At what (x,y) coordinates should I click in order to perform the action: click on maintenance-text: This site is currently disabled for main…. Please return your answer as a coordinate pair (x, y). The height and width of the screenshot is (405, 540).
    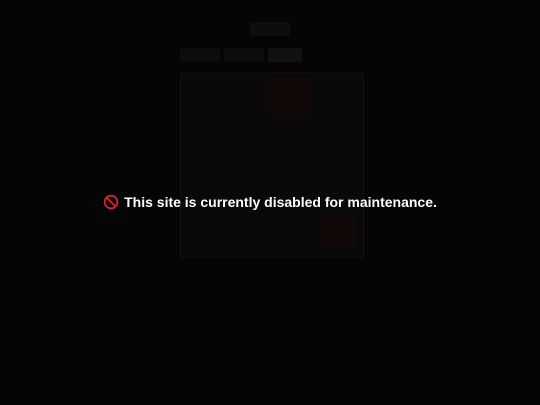
    Looking at the image, I should click on (280, 202).